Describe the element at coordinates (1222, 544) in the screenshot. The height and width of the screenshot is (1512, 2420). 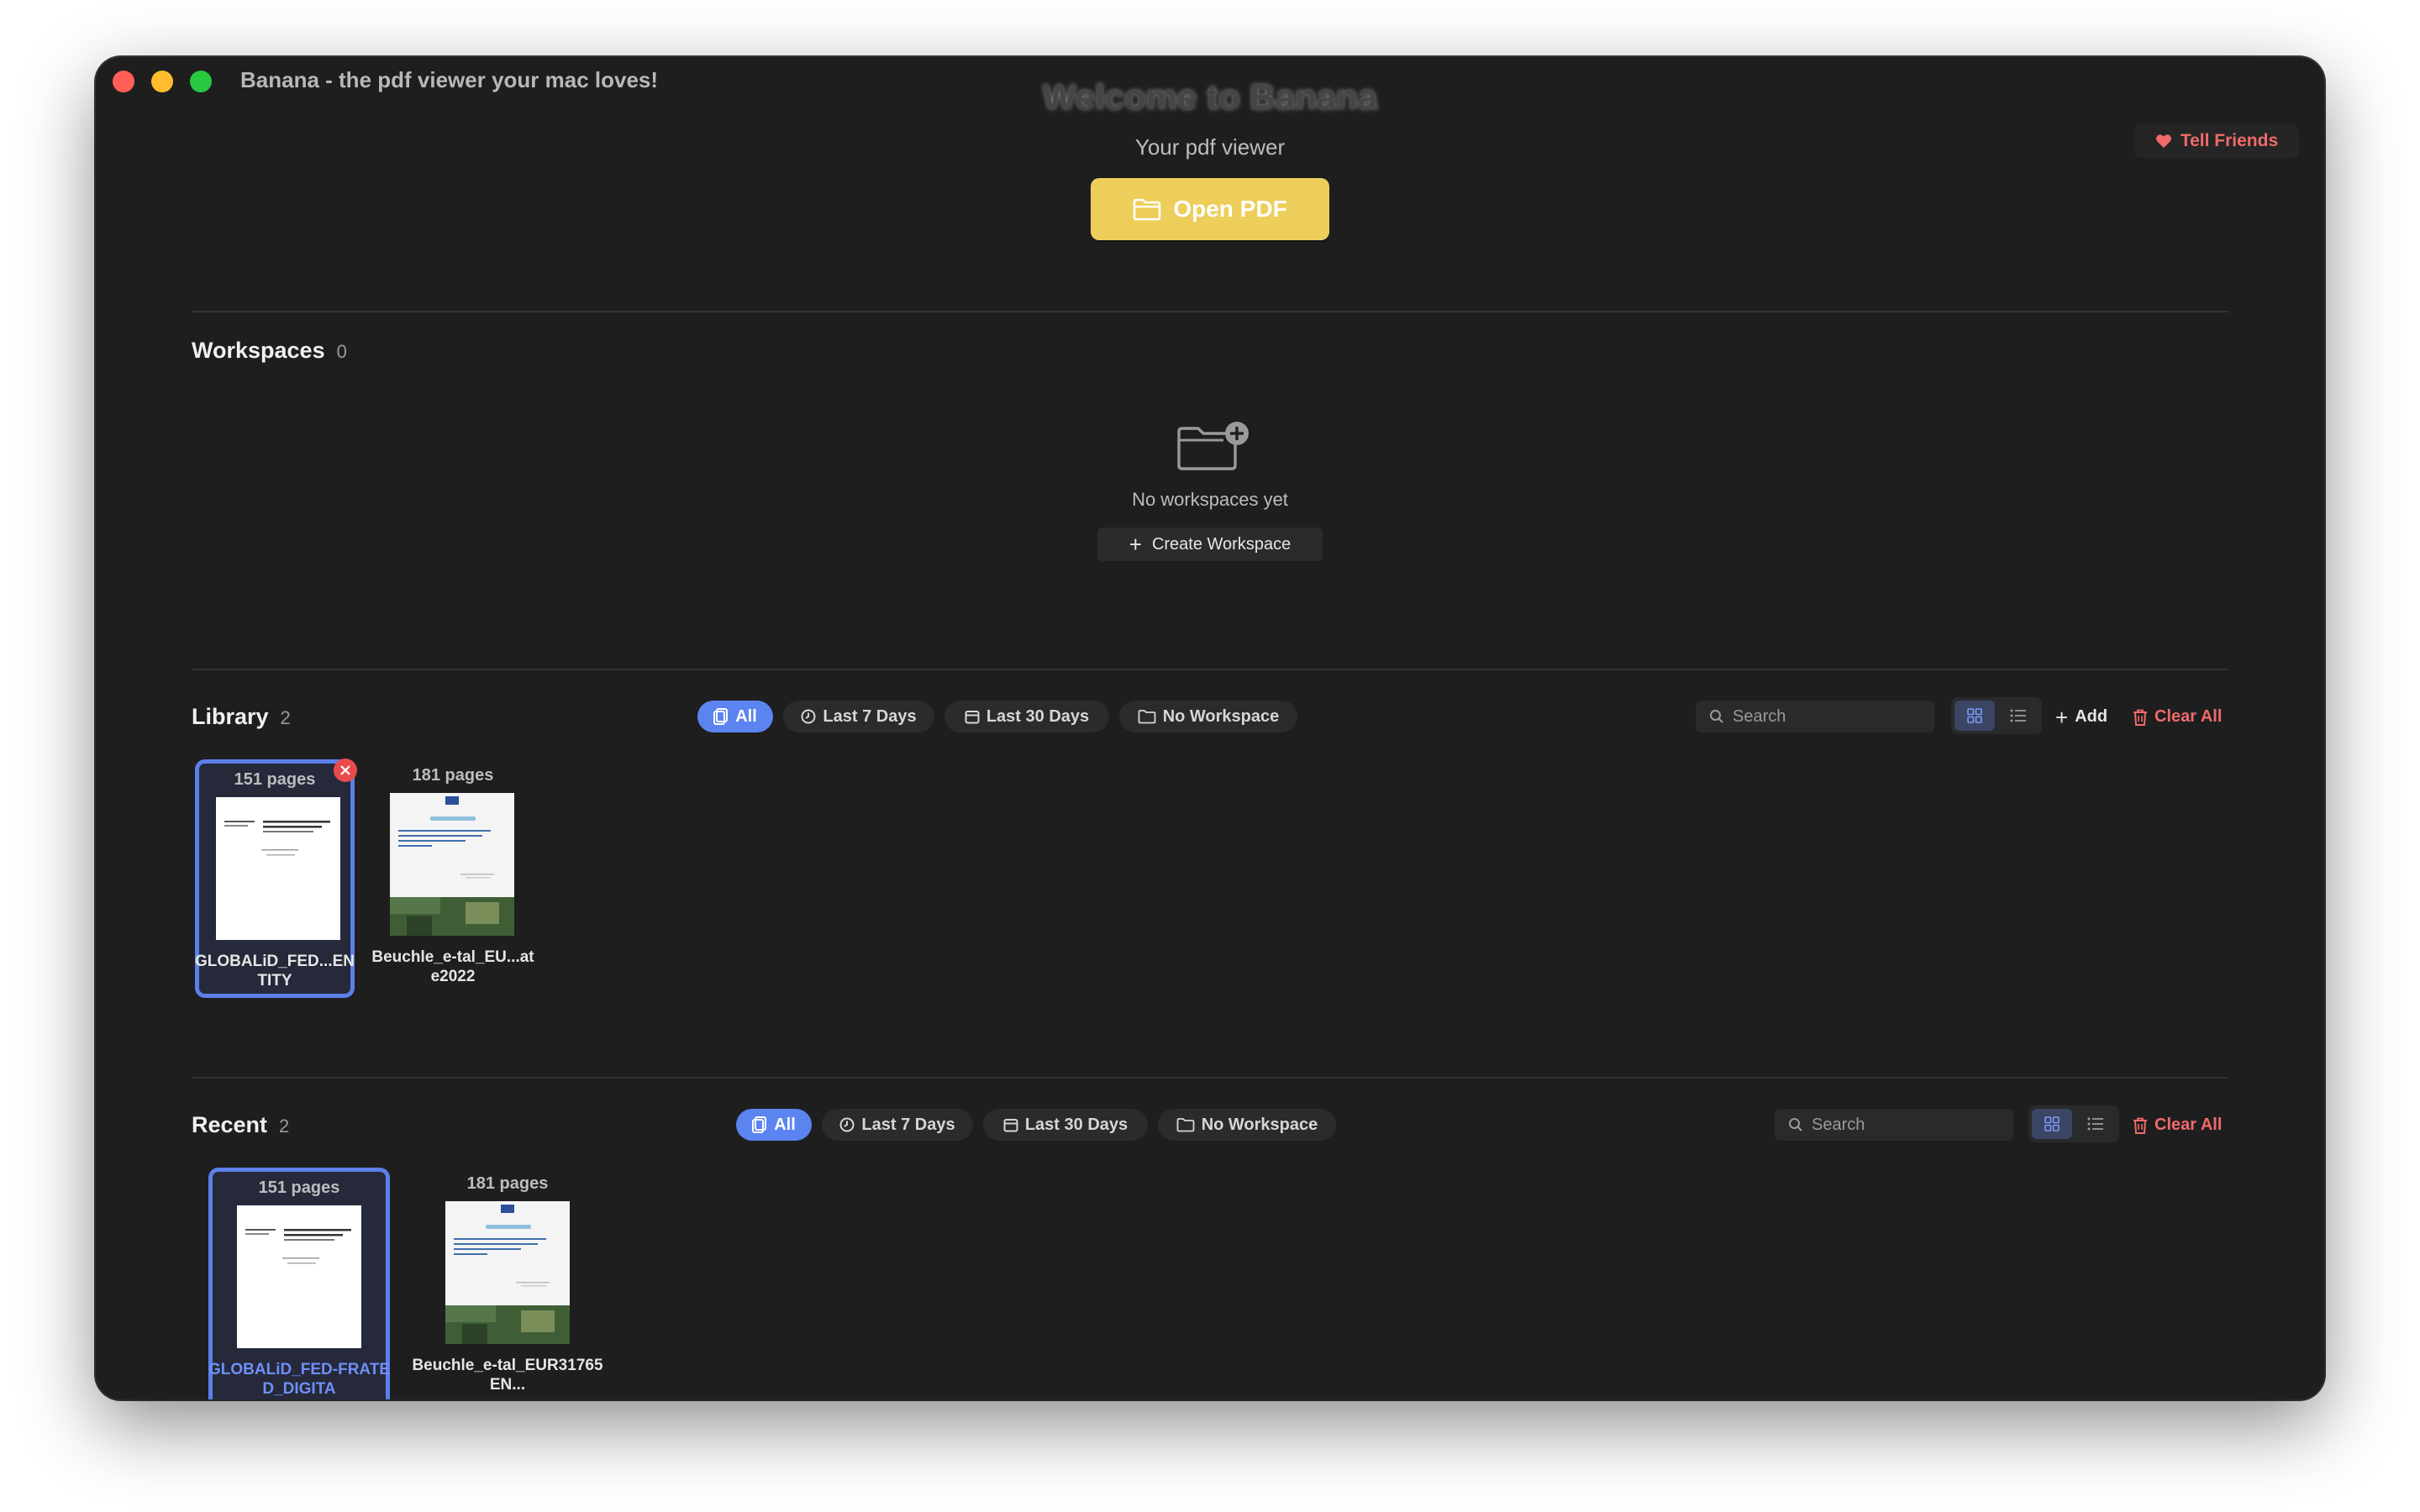
I see `create-workspace-label: Create Workspace` at that location.